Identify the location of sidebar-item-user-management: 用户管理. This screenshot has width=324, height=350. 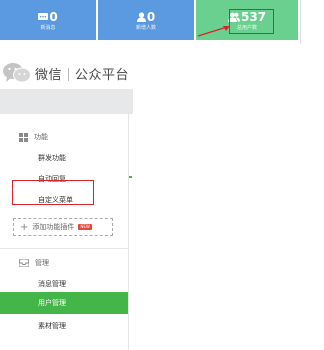
(64, 303).